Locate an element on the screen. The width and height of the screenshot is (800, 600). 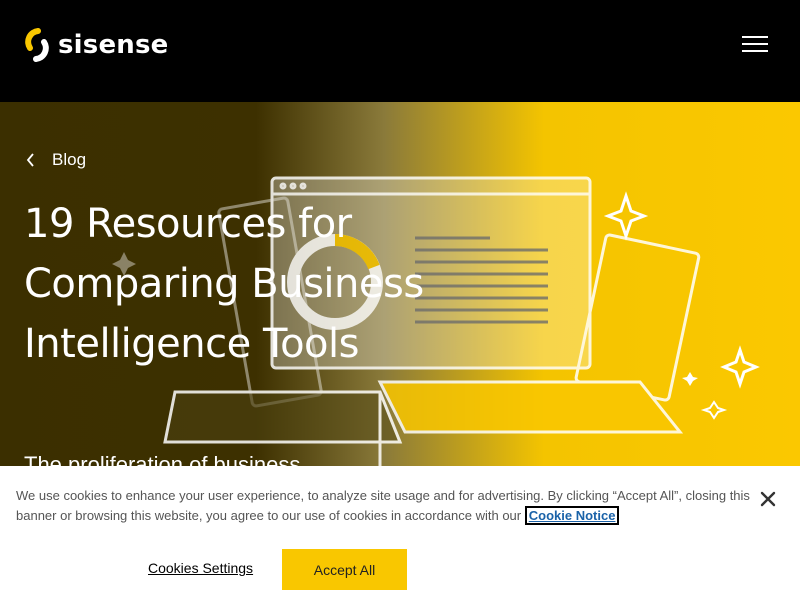
sisense-logo-icon is located at coordinates (37, 45).